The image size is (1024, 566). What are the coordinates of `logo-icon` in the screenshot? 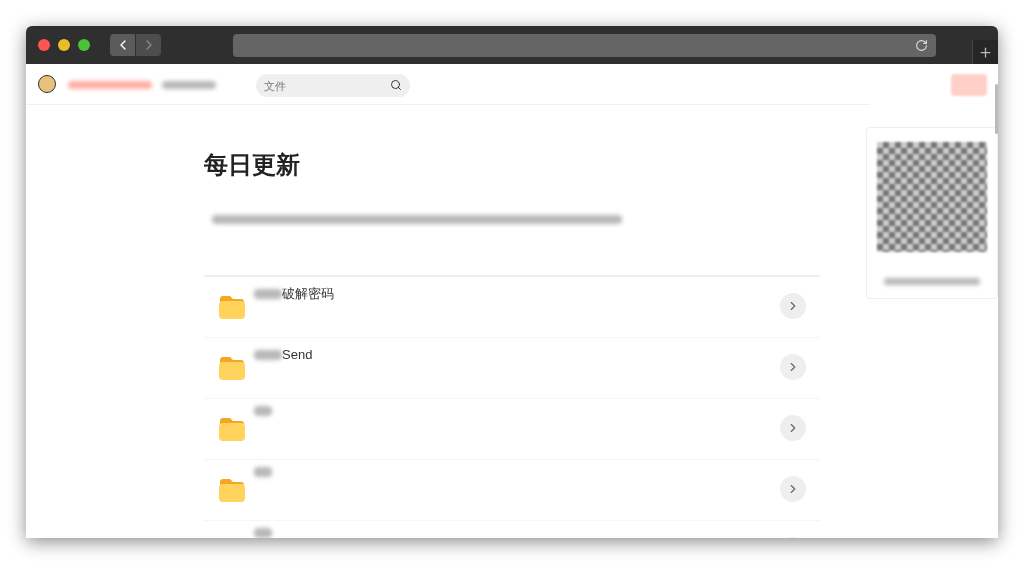 It's located at (47, 84).